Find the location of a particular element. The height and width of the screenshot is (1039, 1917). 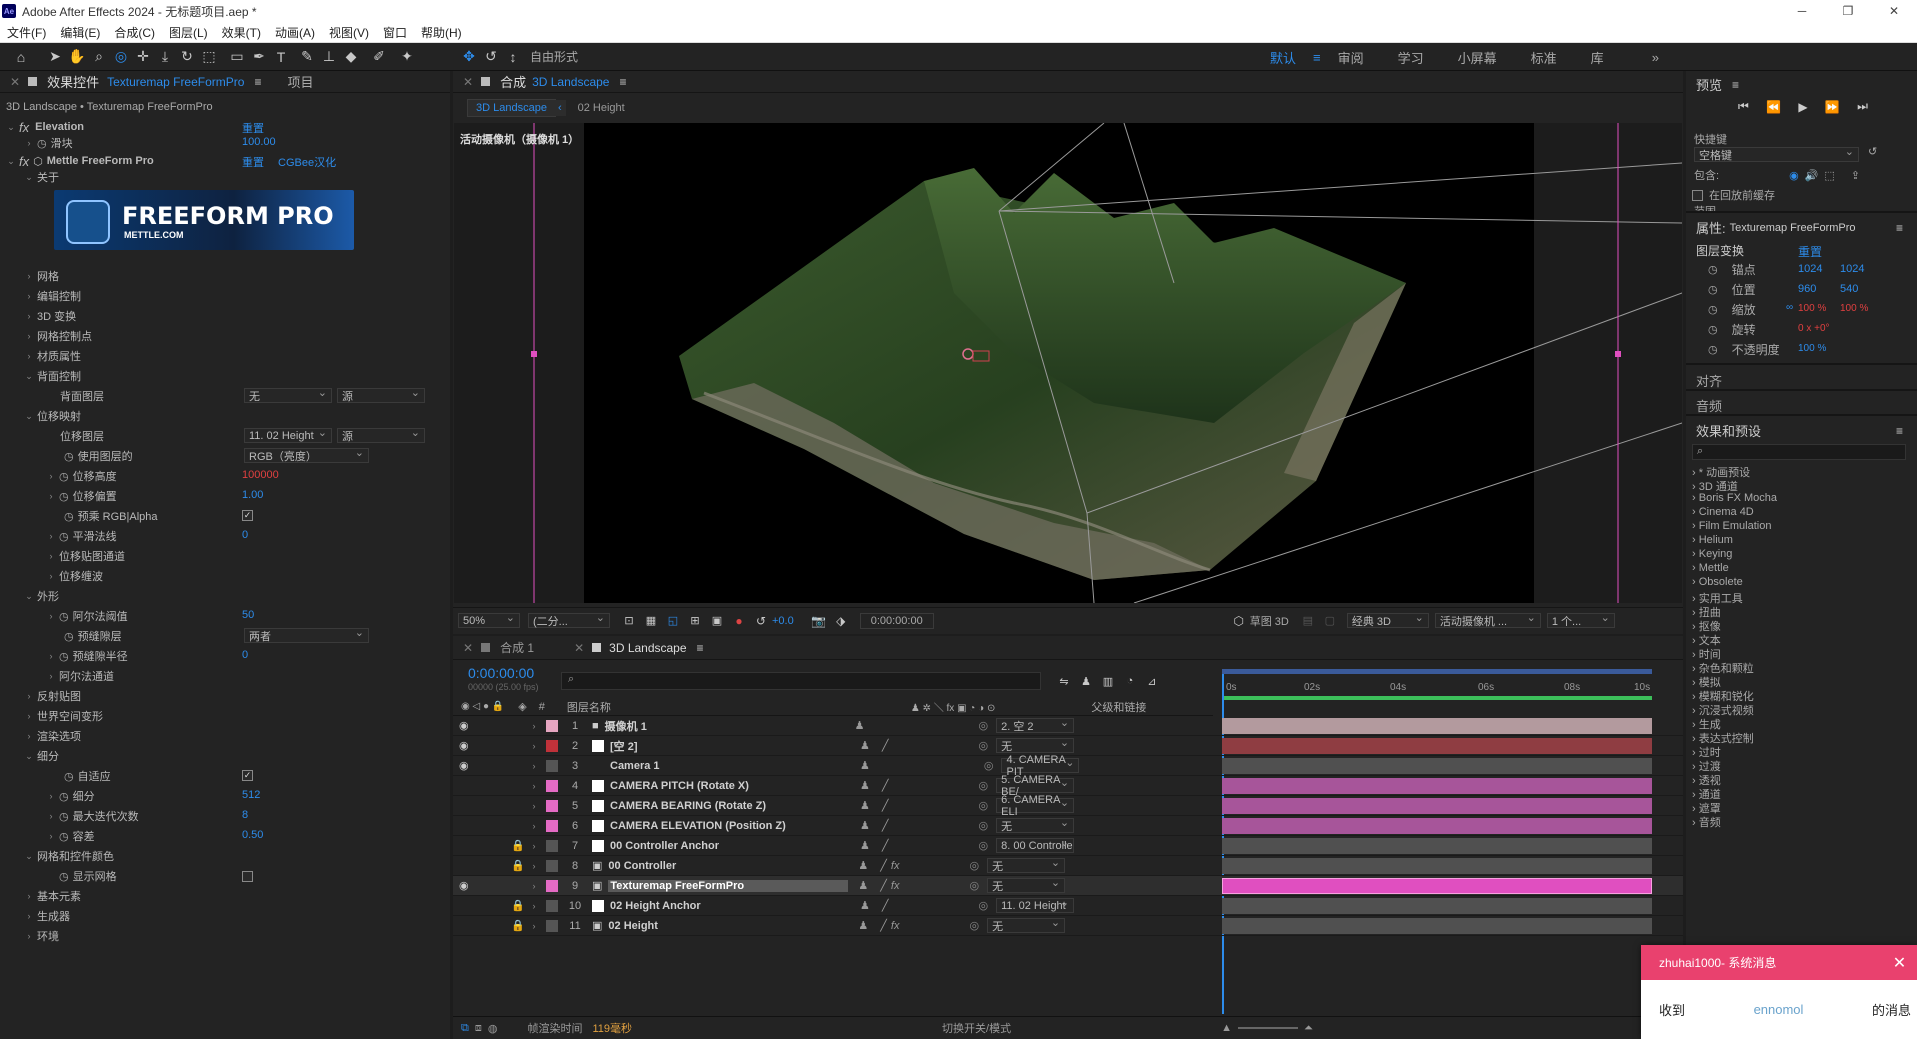

edit-control-group: › 编辑控制 is located at coordinates (237, 296).